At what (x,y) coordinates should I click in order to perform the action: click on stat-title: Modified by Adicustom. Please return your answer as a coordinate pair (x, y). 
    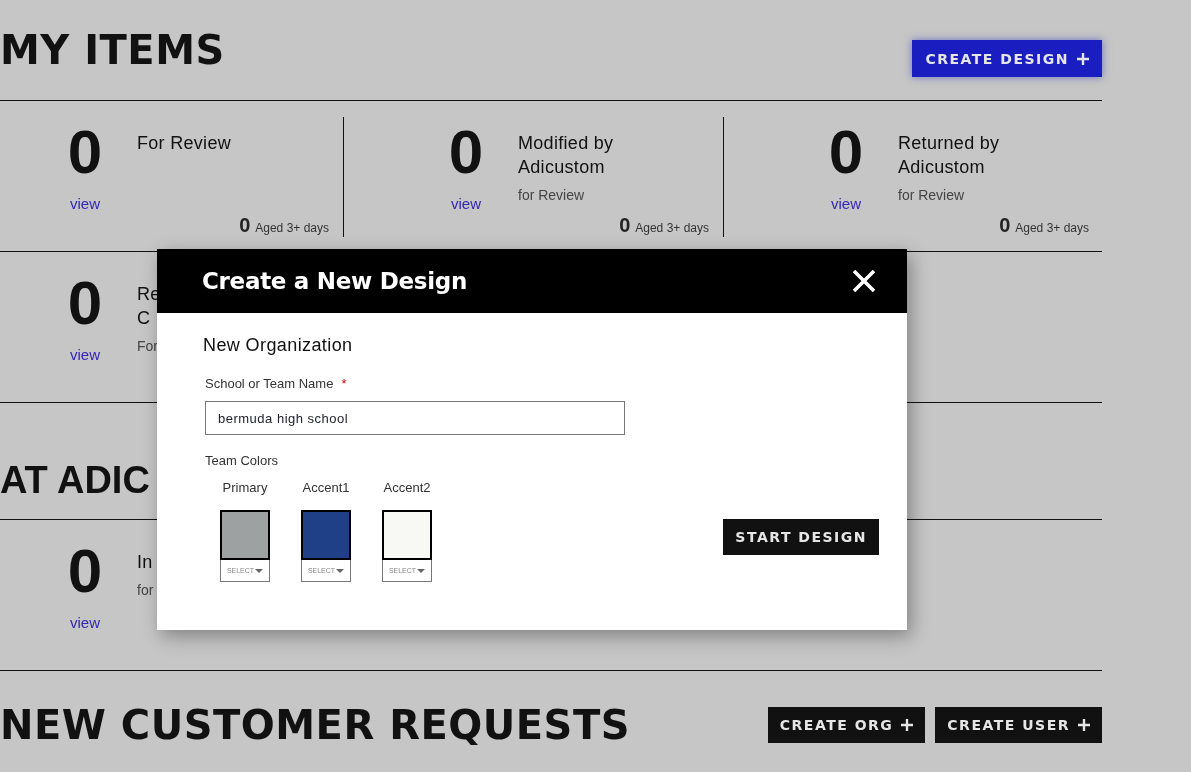
    Looking at the image, I should click on (566, 155).